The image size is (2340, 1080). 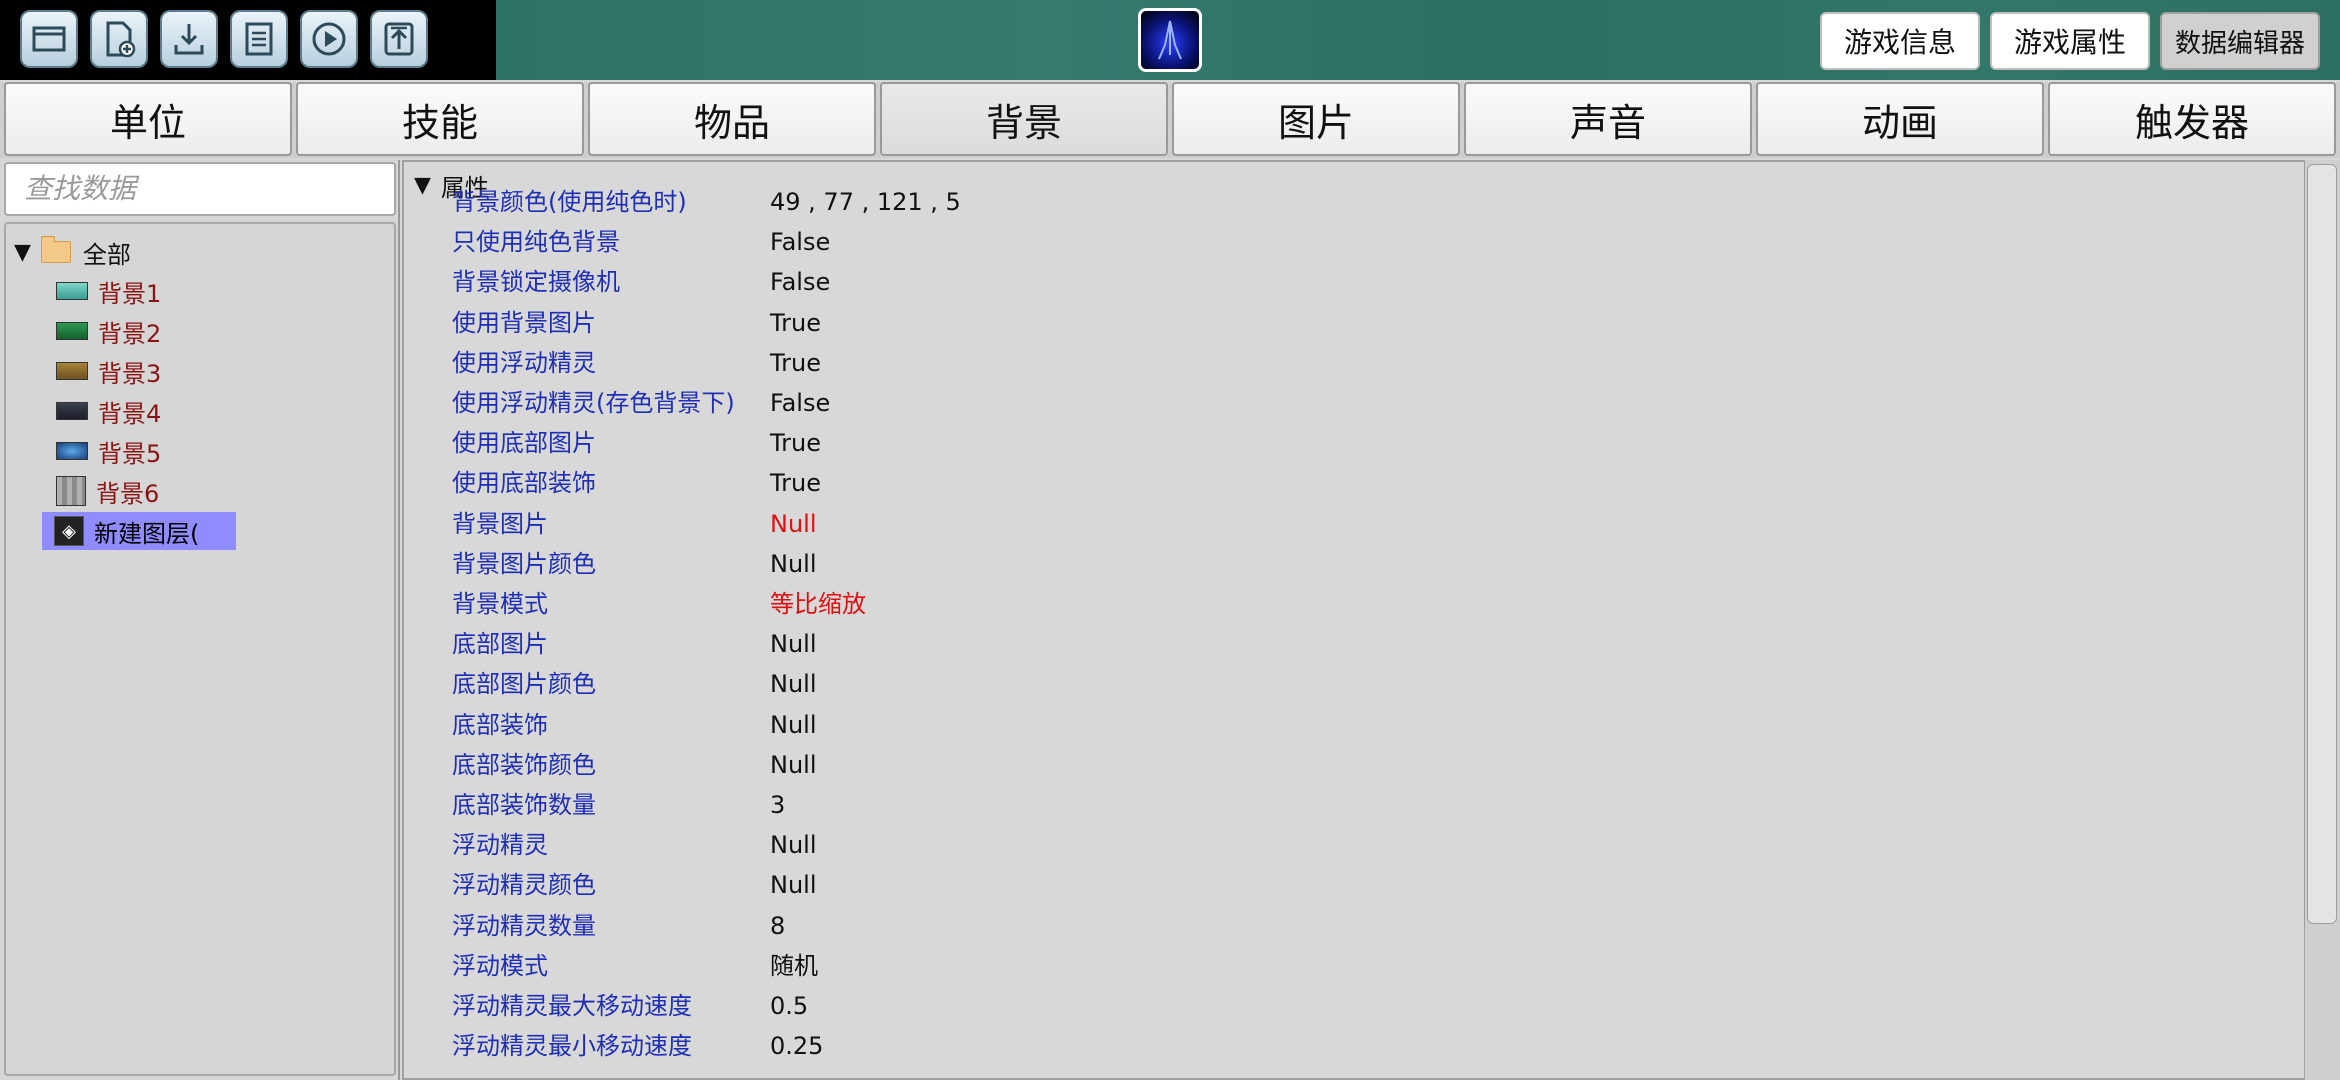 I want to click on tree-item-label: 背景6, so click(x=128, y=493).